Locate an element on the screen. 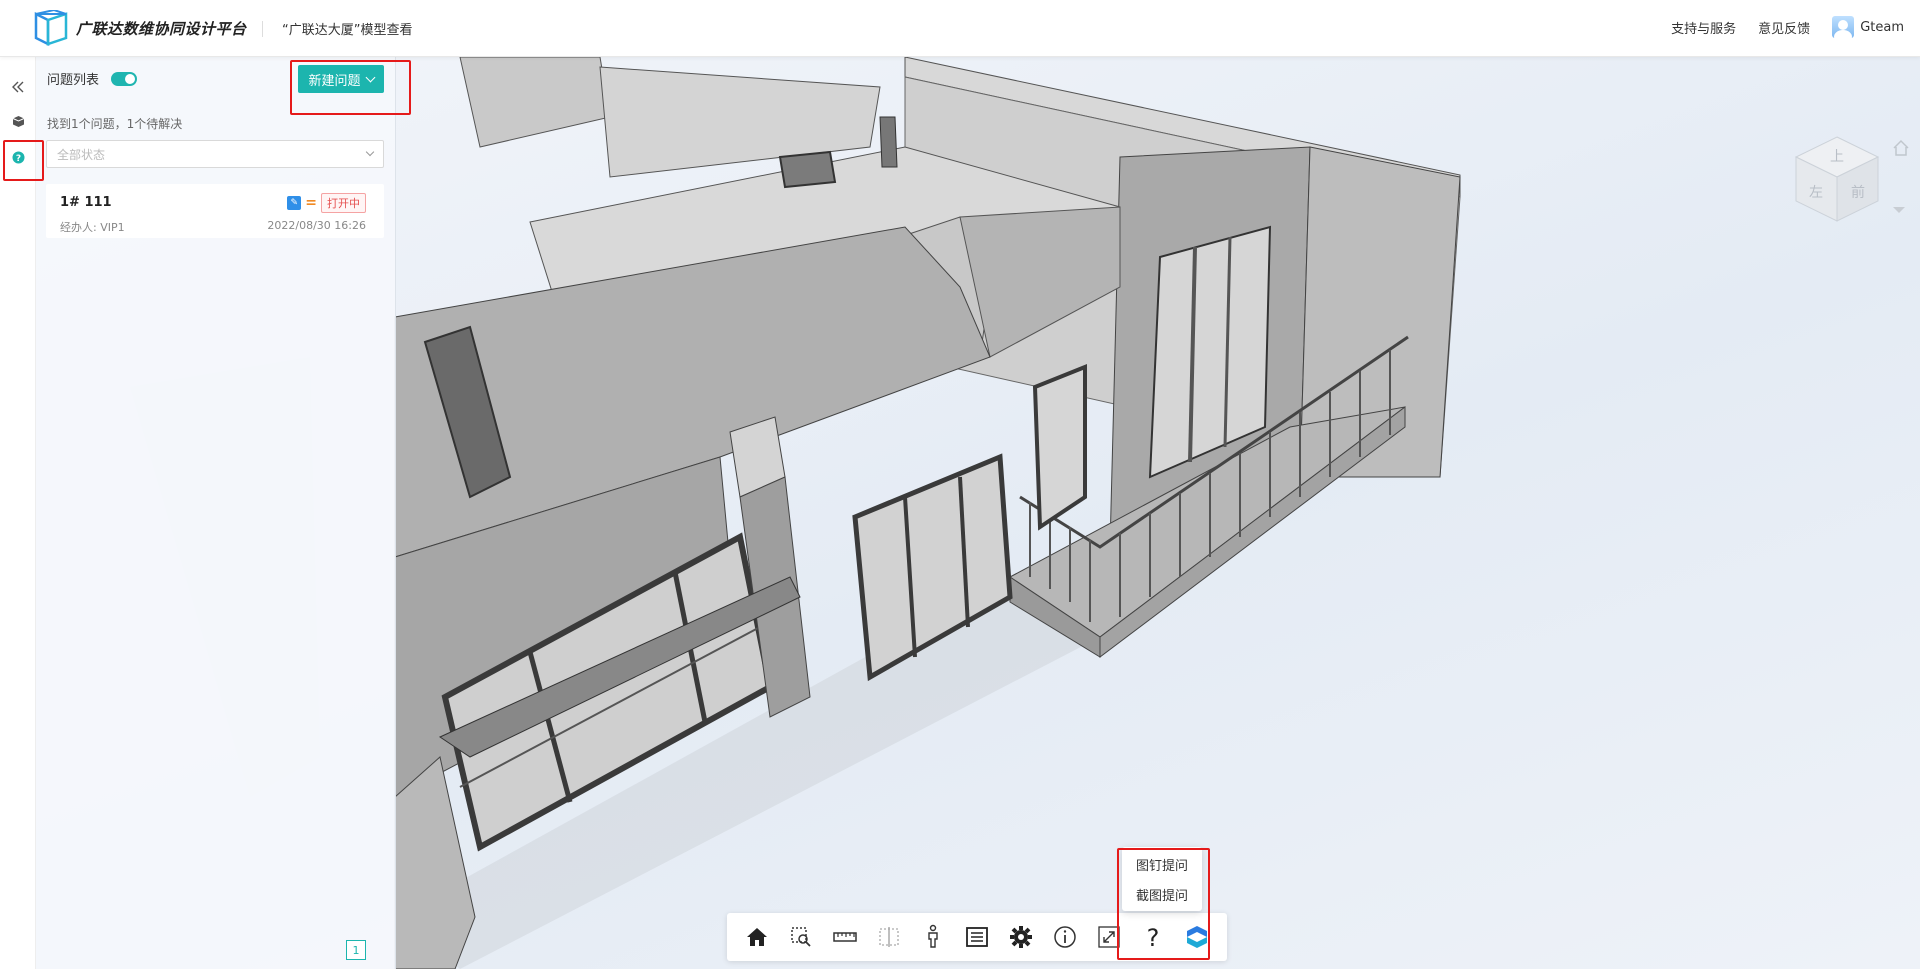 The width and height of the screenshot is (1920, 969). home-icon is located at coordinates (757, 937).